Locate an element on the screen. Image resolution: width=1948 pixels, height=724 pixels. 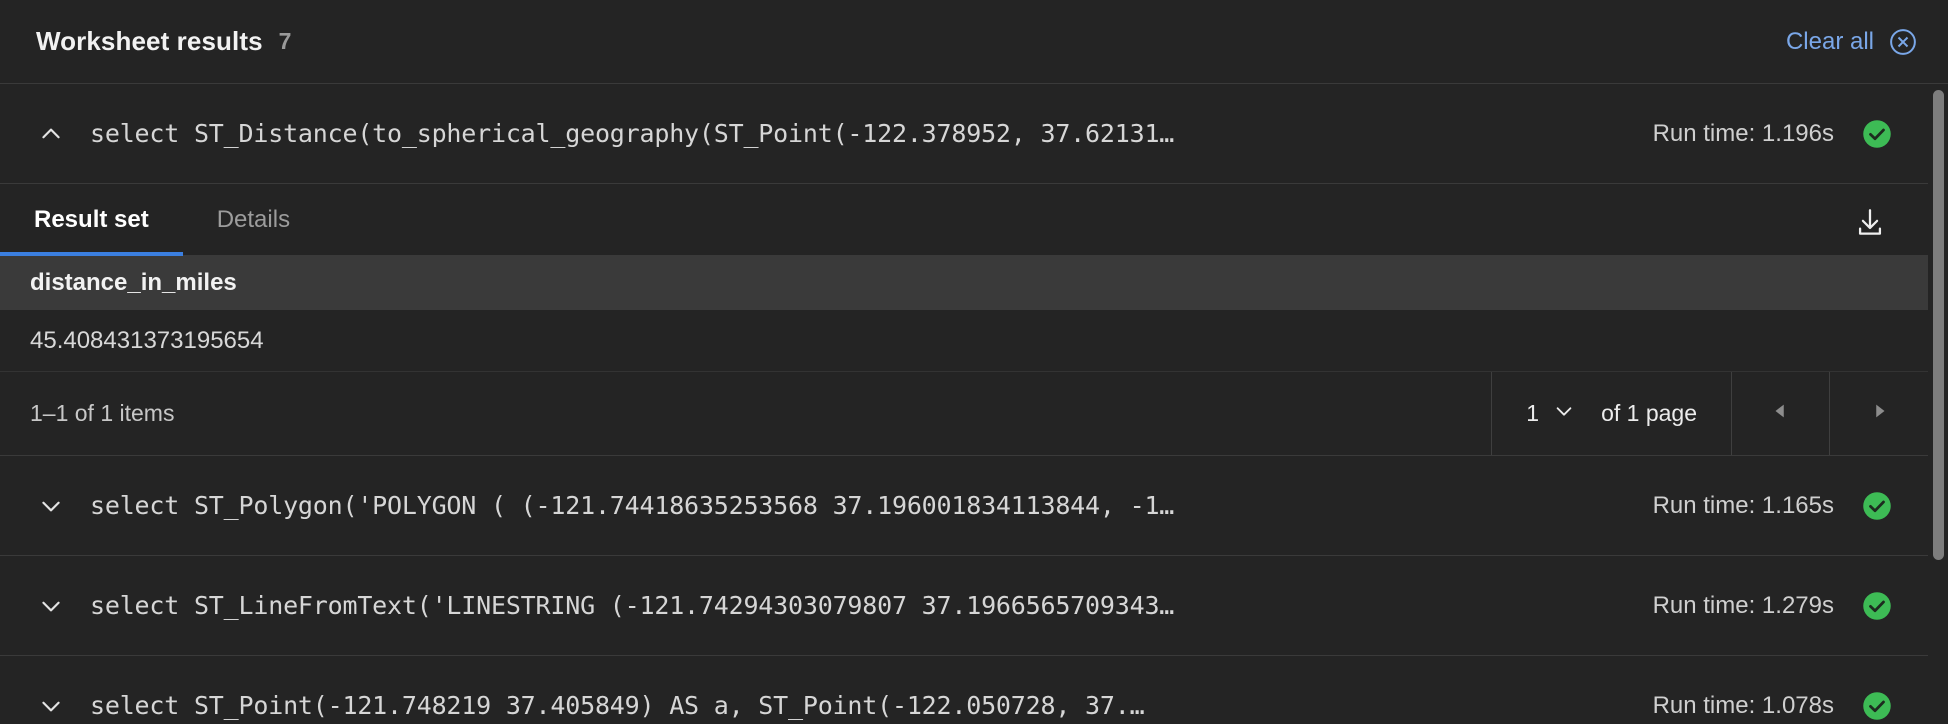
pagination-prev-button is located at coordinates (1781, 413).